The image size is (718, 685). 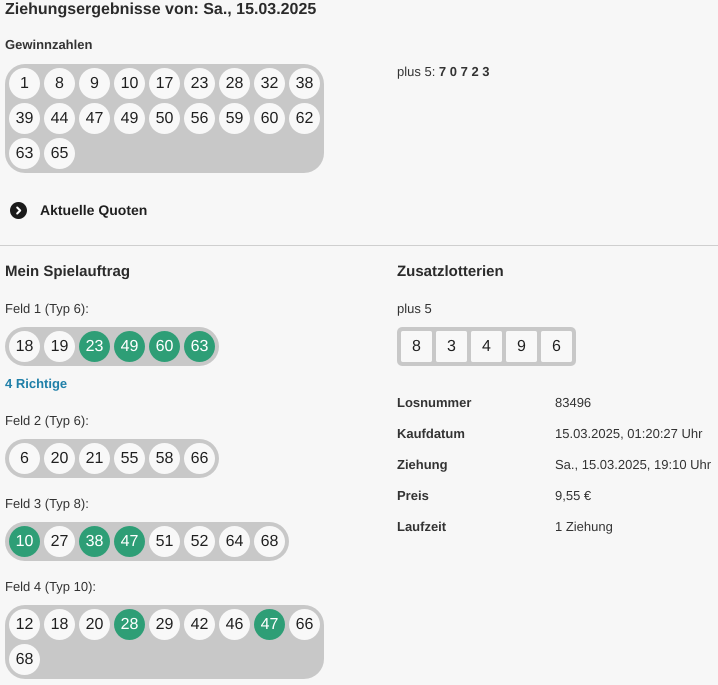 What do you see at coordinates (573, 495) in the screenshot?
I see `detail-value: 9,55 €` at bounding box center [573, 495].